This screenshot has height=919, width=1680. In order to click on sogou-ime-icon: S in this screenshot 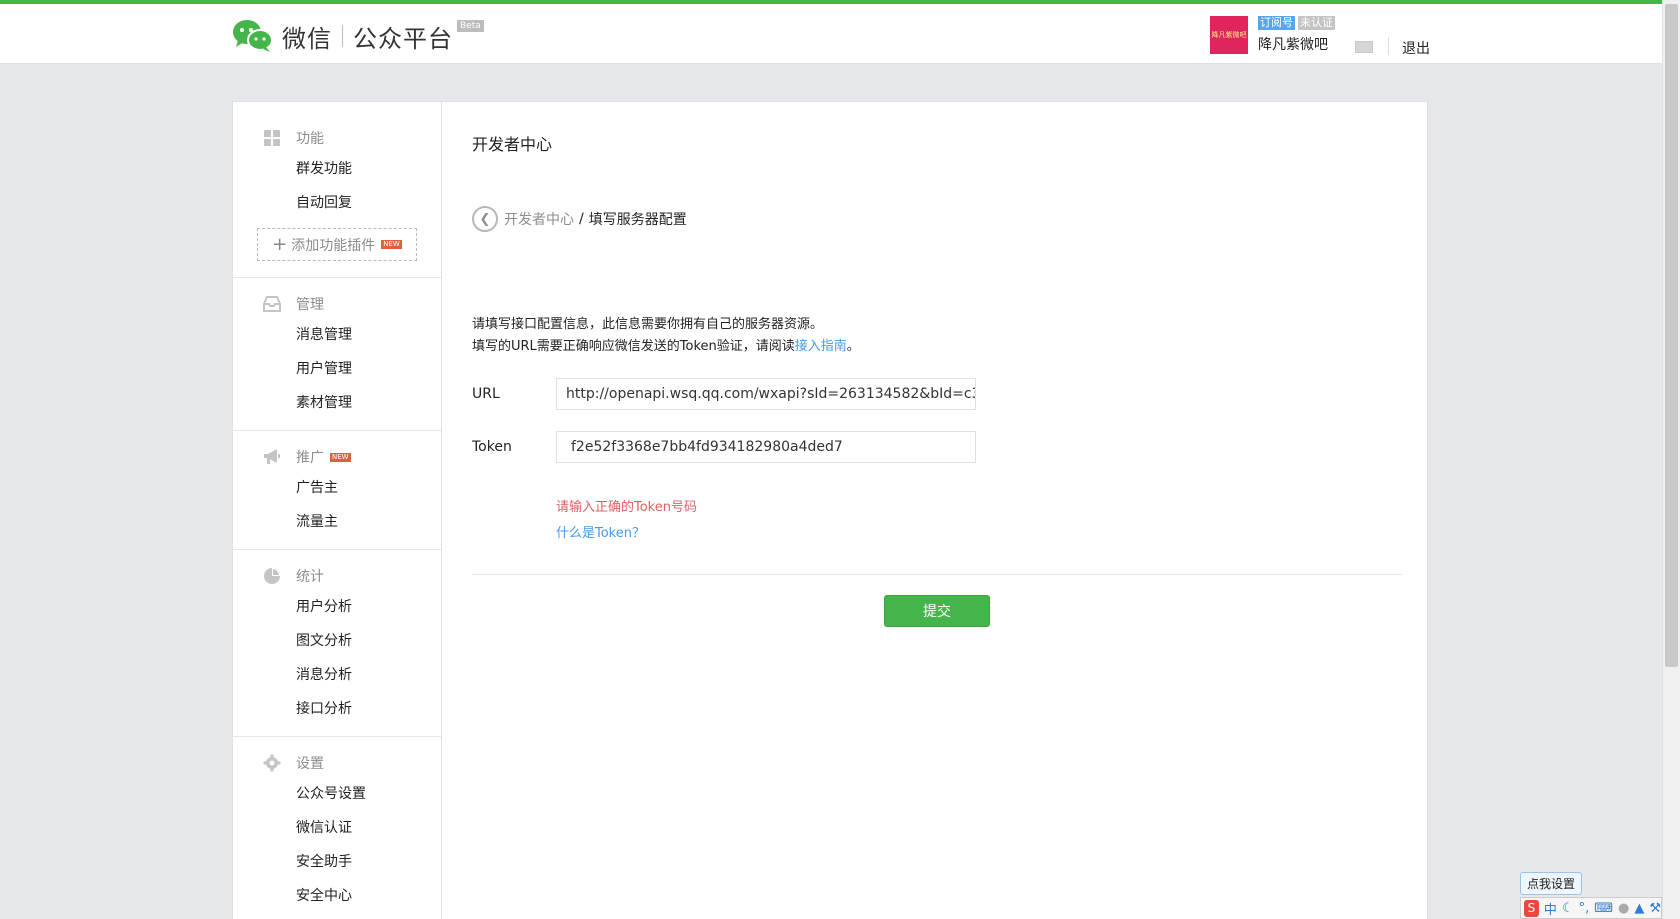, I will do `click(1531, 908)`.